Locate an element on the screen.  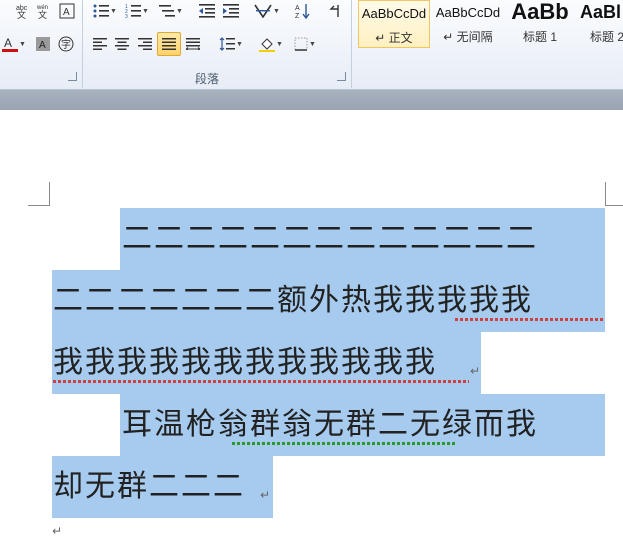
align-left-icon is located at coordinates (100, 44).